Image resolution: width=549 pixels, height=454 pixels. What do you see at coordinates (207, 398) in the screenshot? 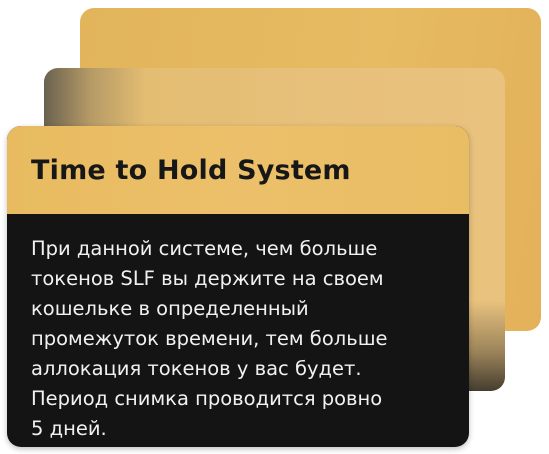
I see `card-description-line: Период снимка проводится ровно` at bounding box center [207, 398].